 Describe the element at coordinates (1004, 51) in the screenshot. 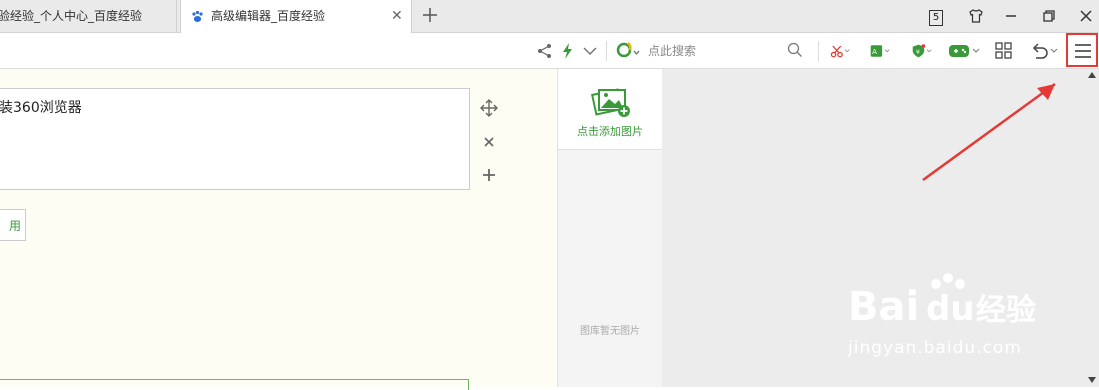

I see `apps-grid-icon` at that location.